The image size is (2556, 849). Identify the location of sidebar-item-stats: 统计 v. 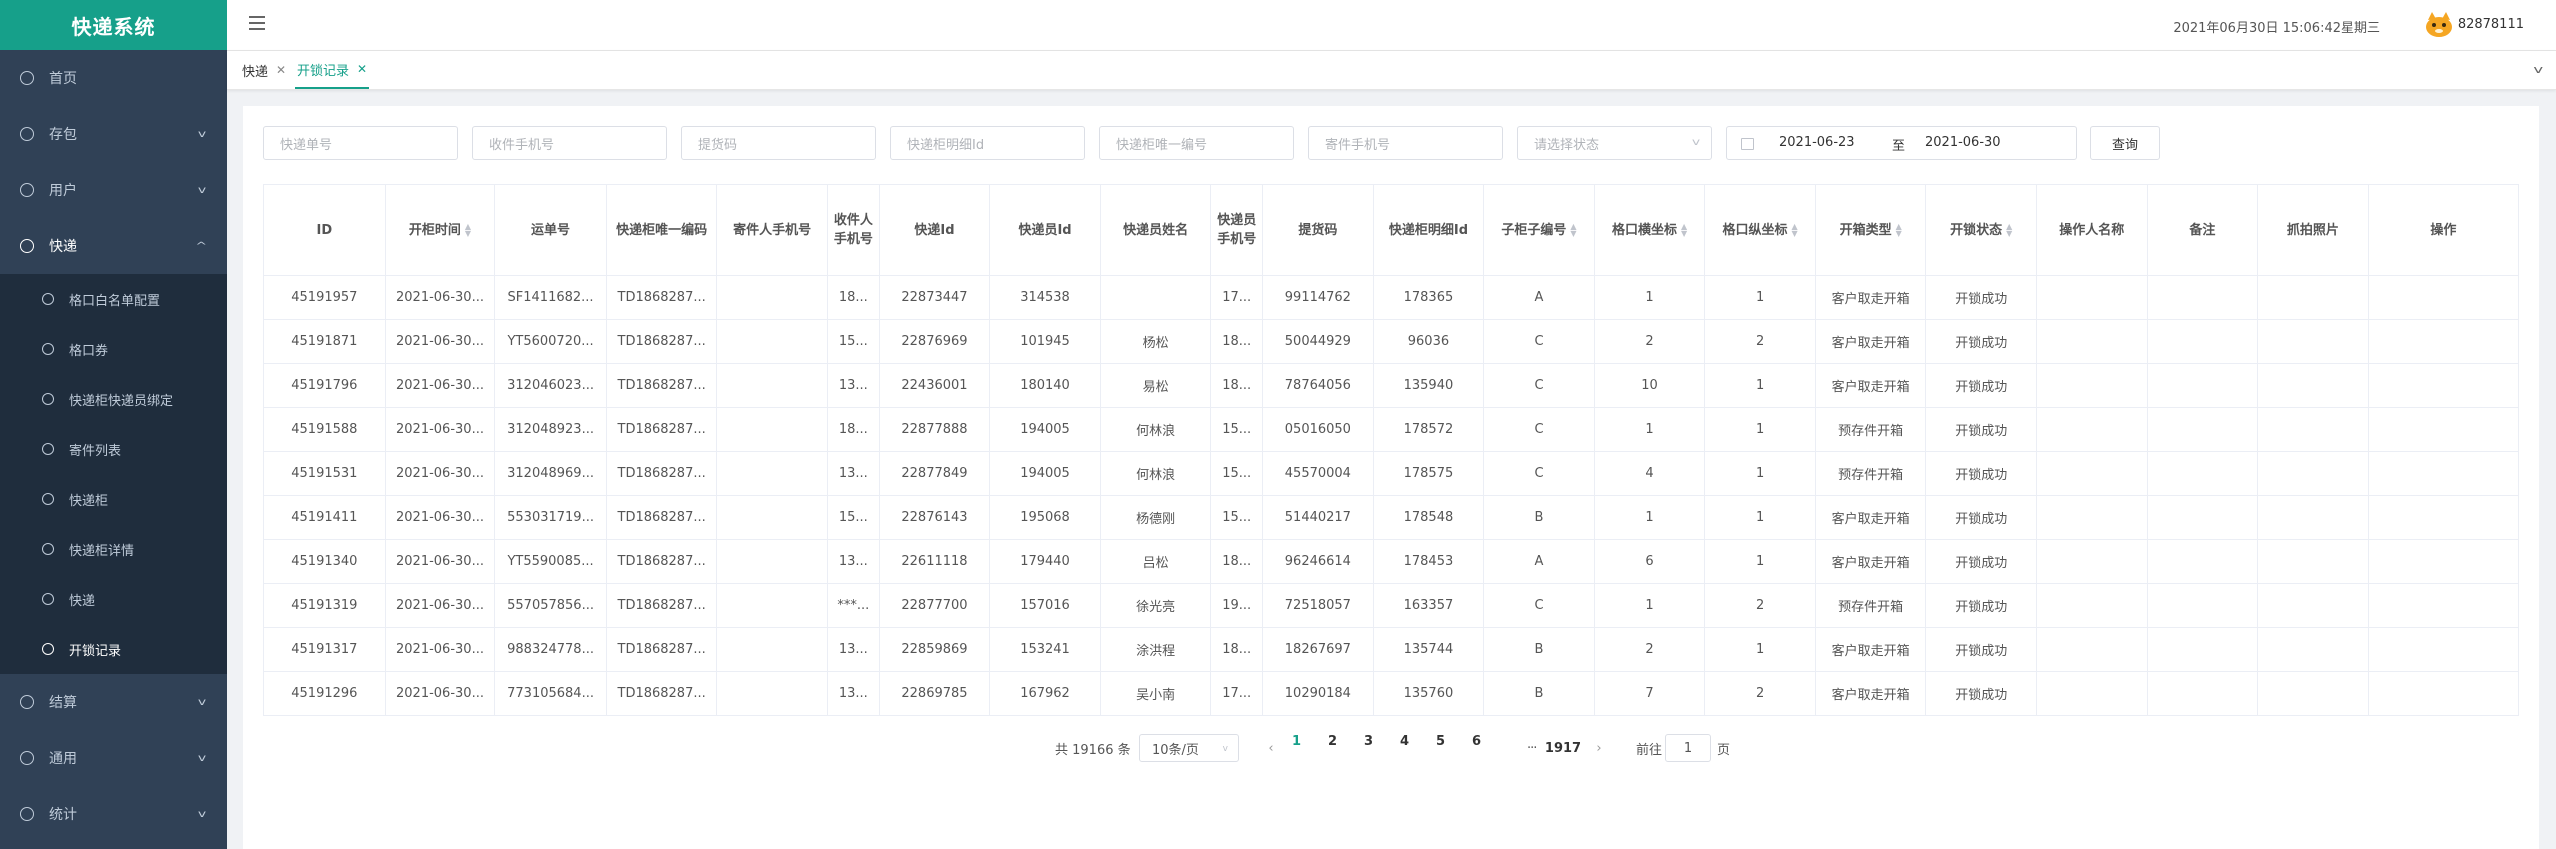
(113, 814).